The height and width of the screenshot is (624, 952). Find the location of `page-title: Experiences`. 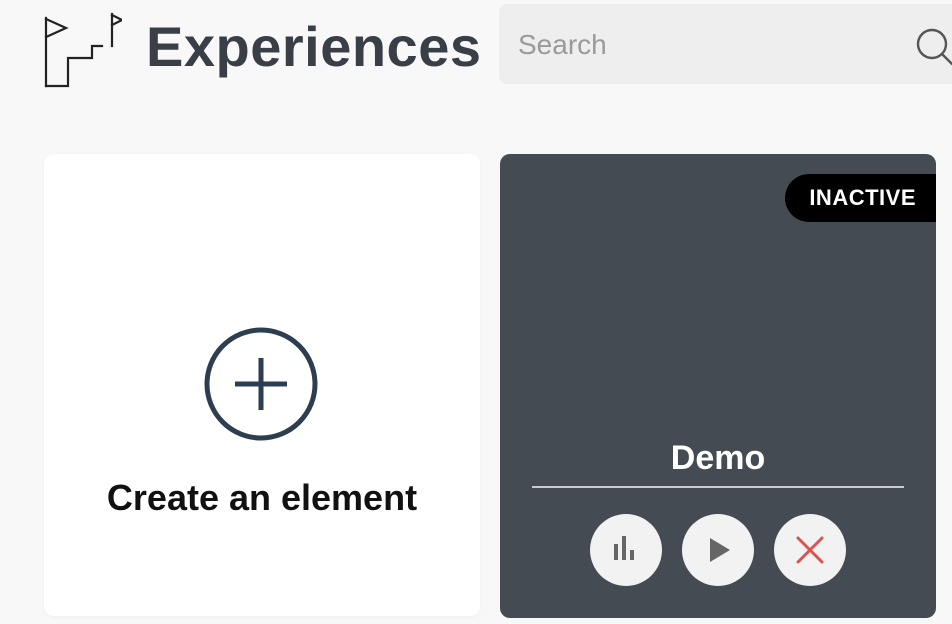

page-title: Experiences is located at coordinates (314, 46).